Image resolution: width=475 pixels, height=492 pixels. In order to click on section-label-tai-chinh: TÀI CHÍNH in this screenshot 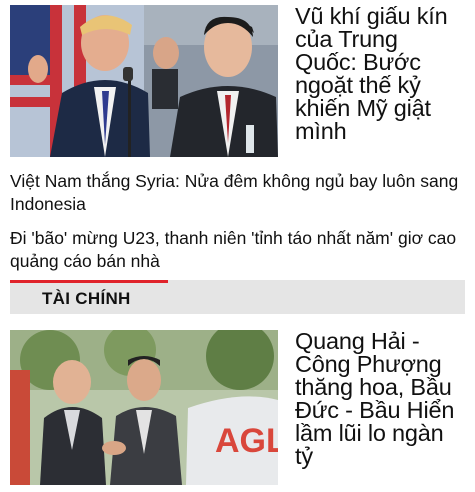, I will do `click(86, 299)`.